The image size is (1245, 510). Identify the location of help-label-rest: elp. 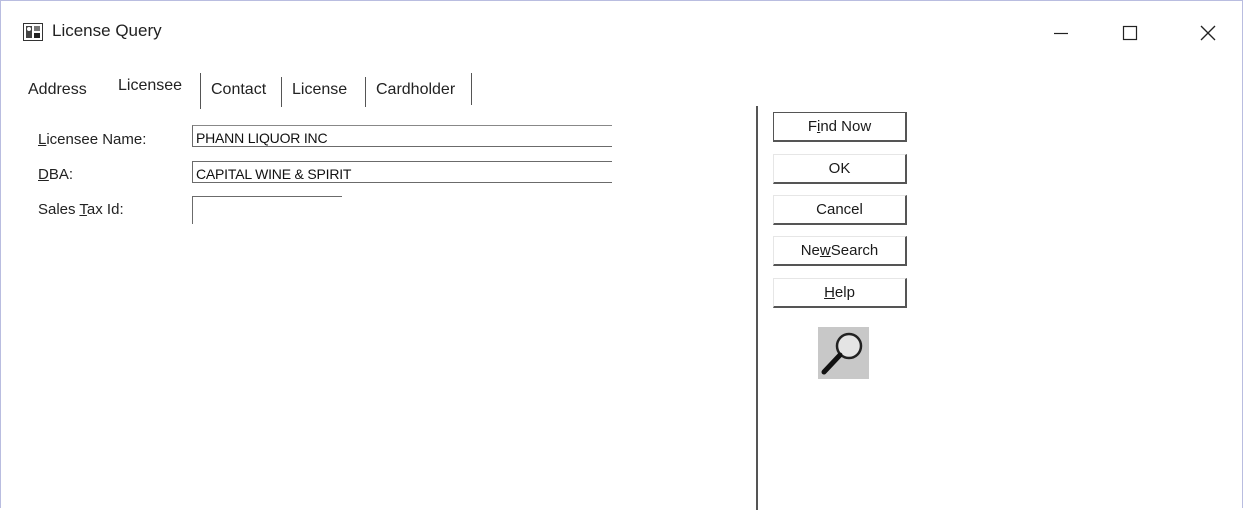
(844, 292).